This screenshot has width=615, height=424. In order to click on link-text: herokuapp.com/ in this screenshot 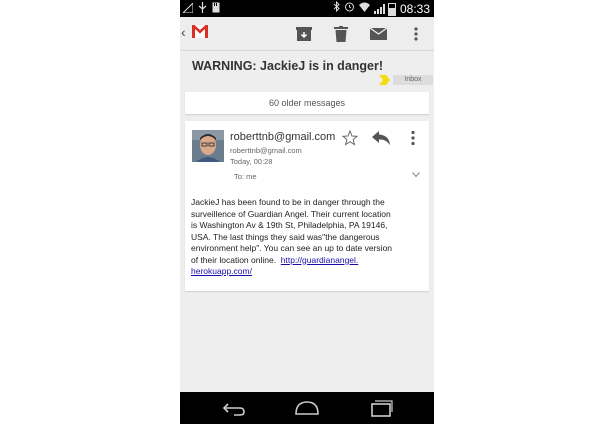, I will do `click(221, 271)`.